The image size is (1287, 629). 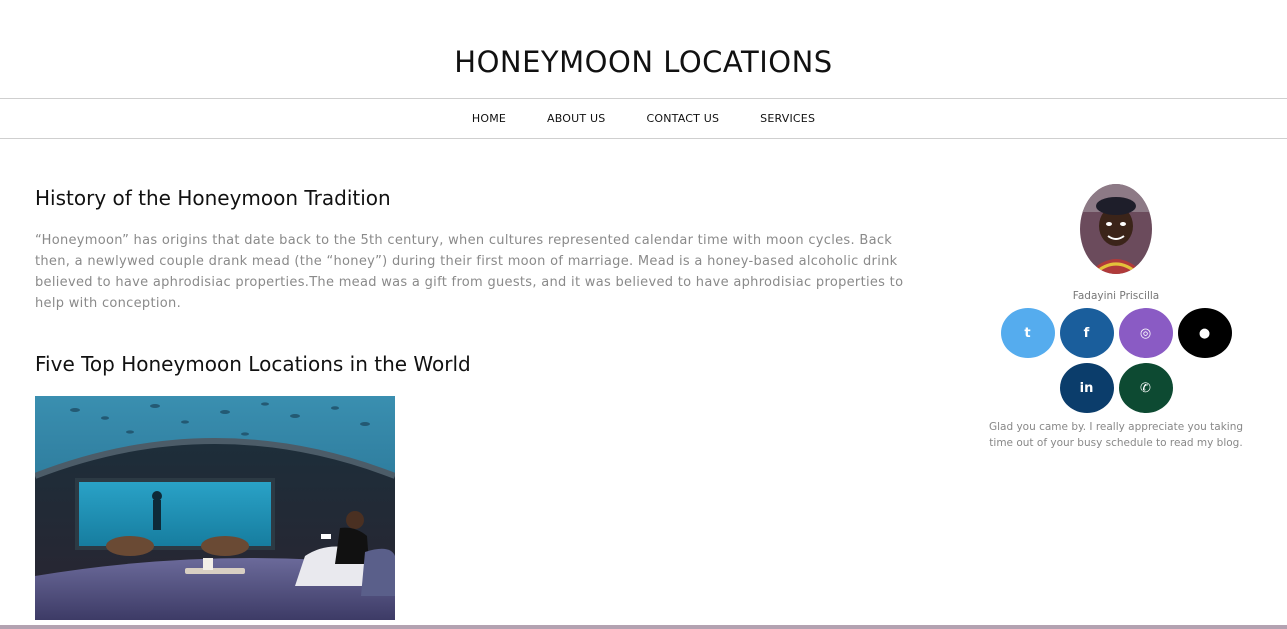 I want to click on github-icon: ●, so click(x=1204, y=333).